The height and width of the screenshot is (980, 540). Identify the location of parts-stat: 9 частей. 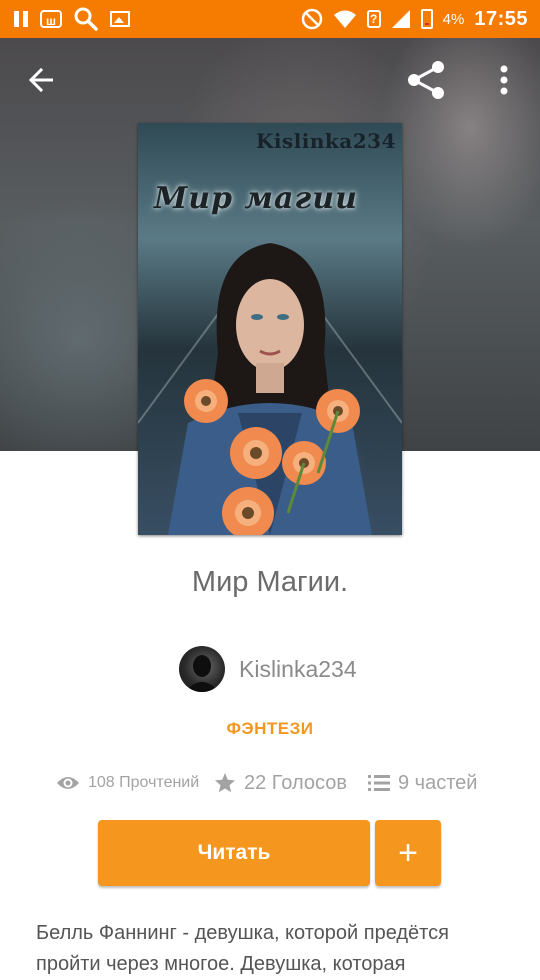
(422, 783).